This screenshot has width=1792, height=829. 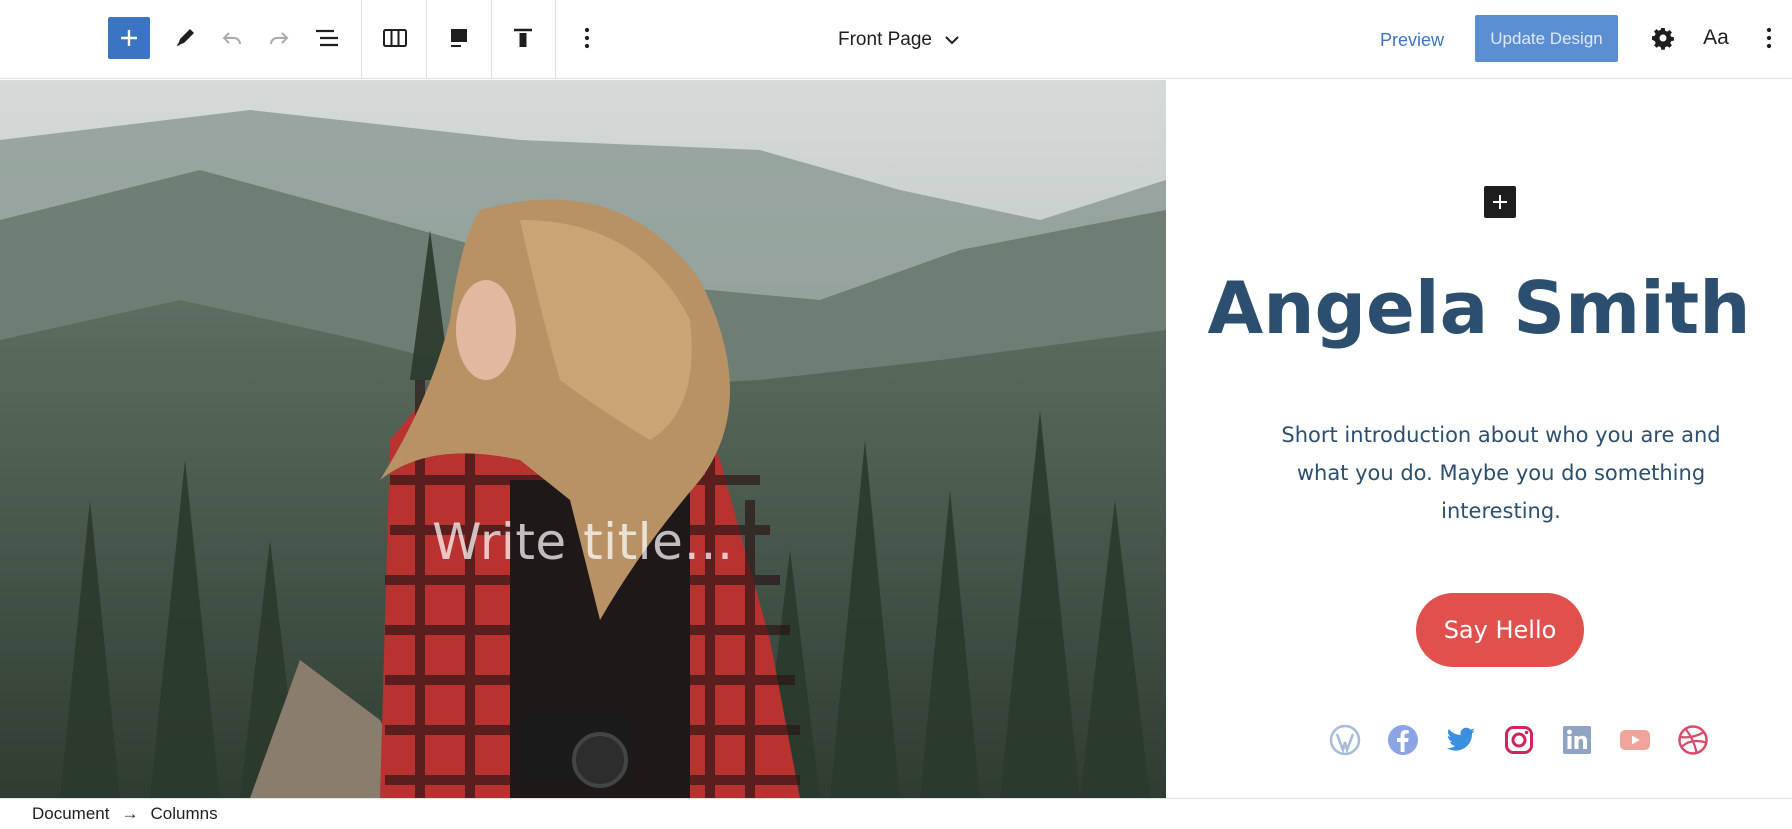 I want to click on social-links, so click(x=1519, y=740).